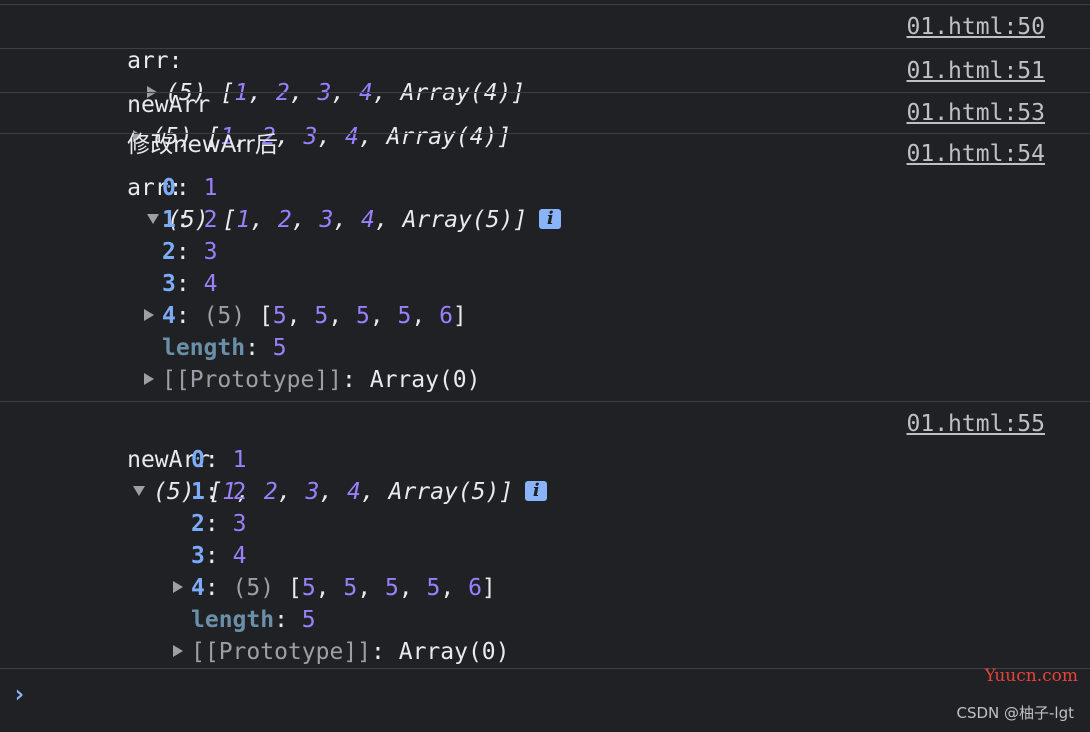 This screenshot has width=1090, height=732. What do you see at coordinates (976, 27) in the screenshot?
I see `source-link: 01.html:50` at bounding box center [976, 27].